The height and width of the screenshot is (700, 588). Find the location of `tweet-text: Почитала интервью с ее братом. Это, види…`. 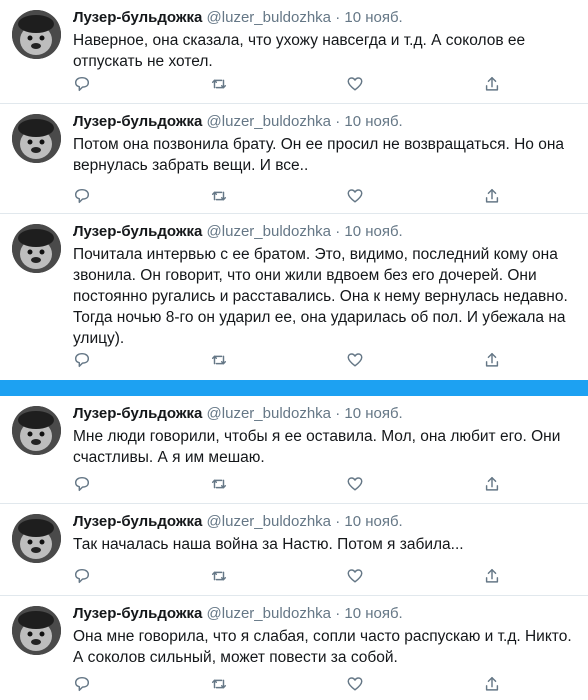

tweet-text: Почитала интервью с ее братом. Это, види… is located at coordinates (320, 296).